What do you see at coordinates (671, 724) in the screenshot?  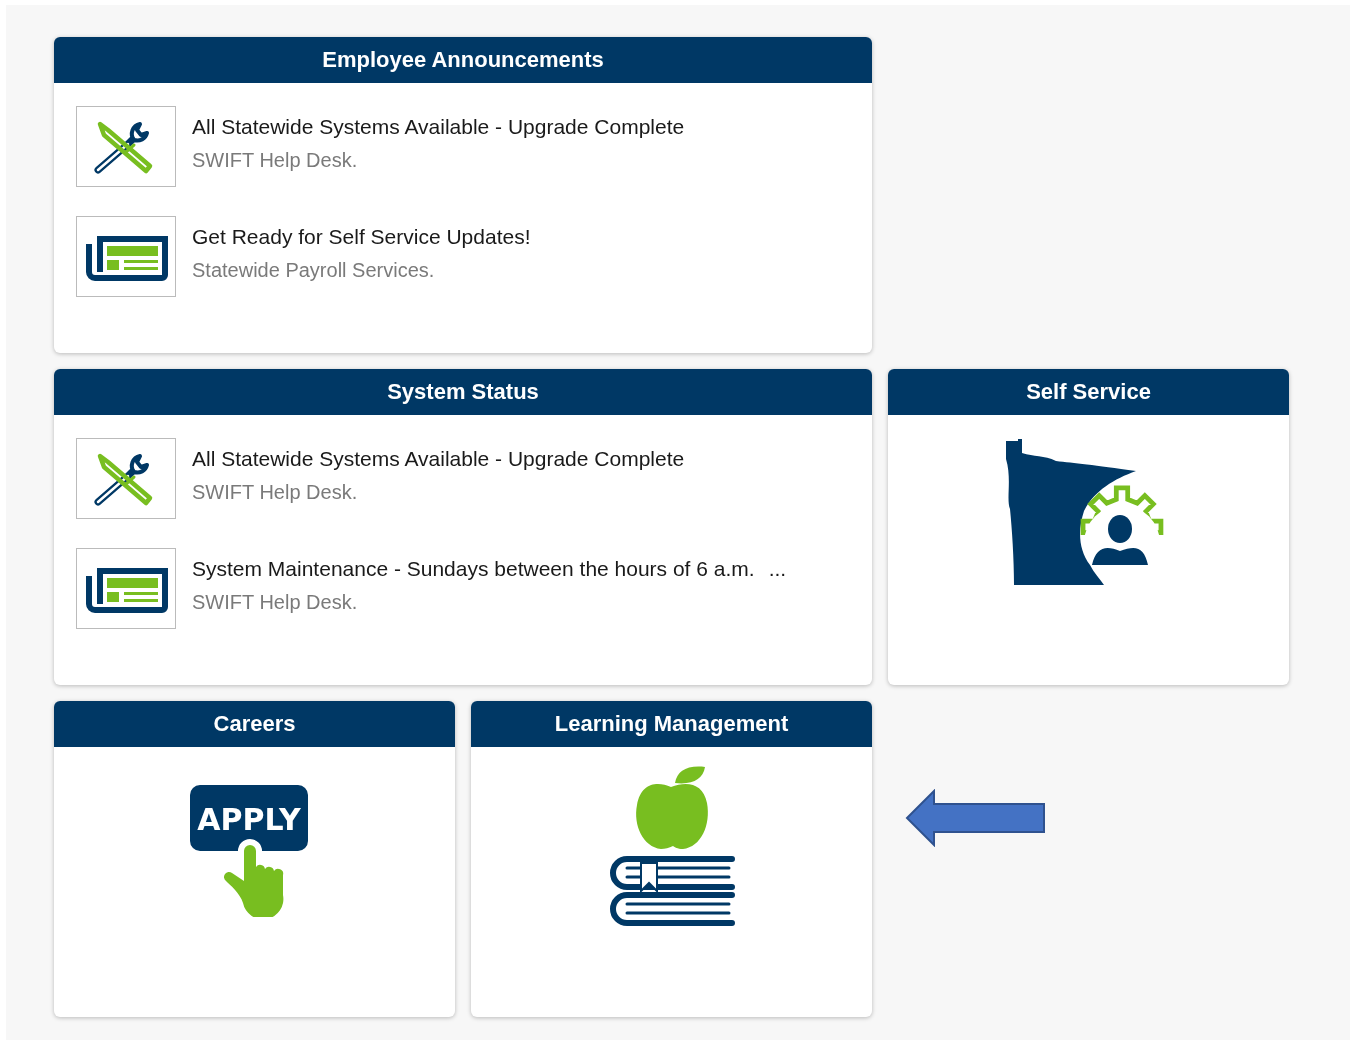 I see `tile-header: Learning Management` at bounding box center [671, 724].